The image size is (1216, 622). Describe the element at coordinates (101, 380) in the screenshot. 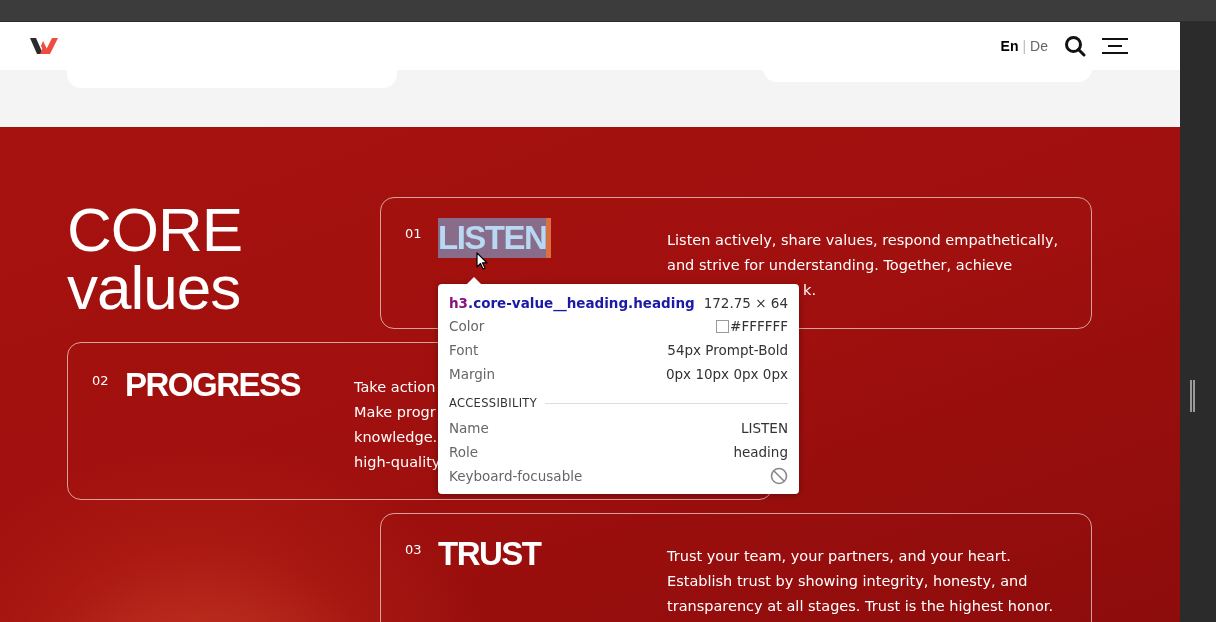

I see `value-number: 02` at that location.